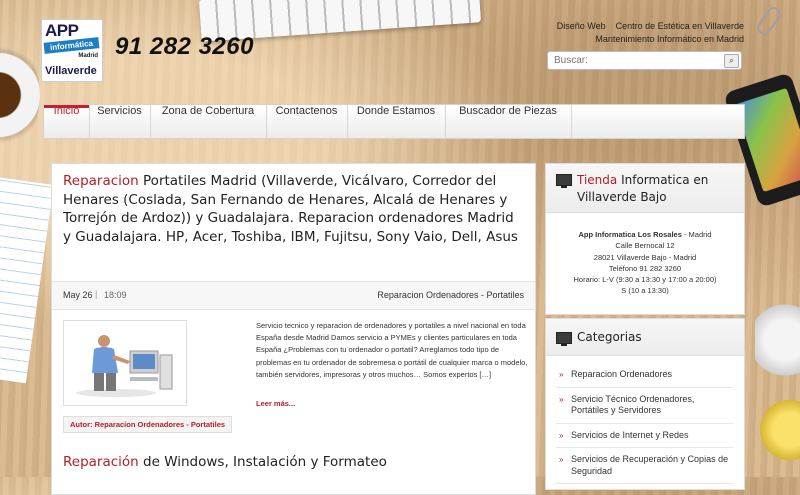 The height and width of the screenshot is (495, 800). Describe the element at coordinates (508, 121) in the screenshot. I see `nav-item-buscador-piezas: Buscador de Piezas` at that location.